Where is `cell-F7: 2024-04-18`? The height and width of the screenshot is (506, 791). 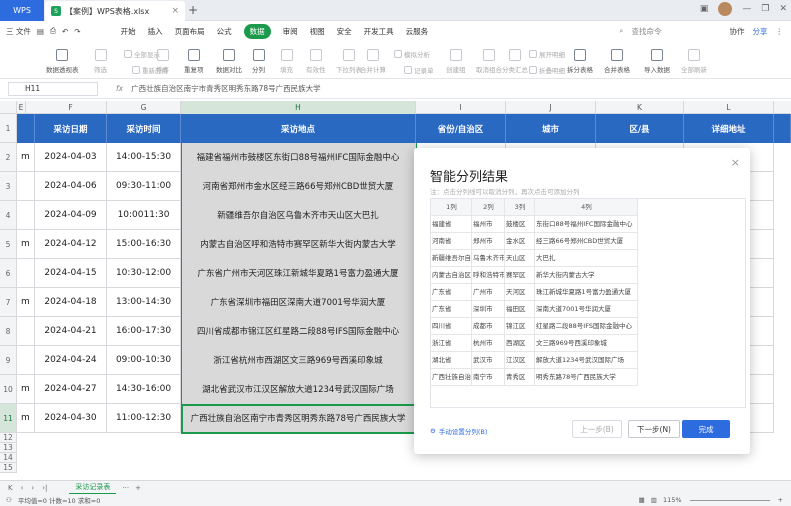 cell-F7: 2024-04-18 is located at coordinates (71, 302).